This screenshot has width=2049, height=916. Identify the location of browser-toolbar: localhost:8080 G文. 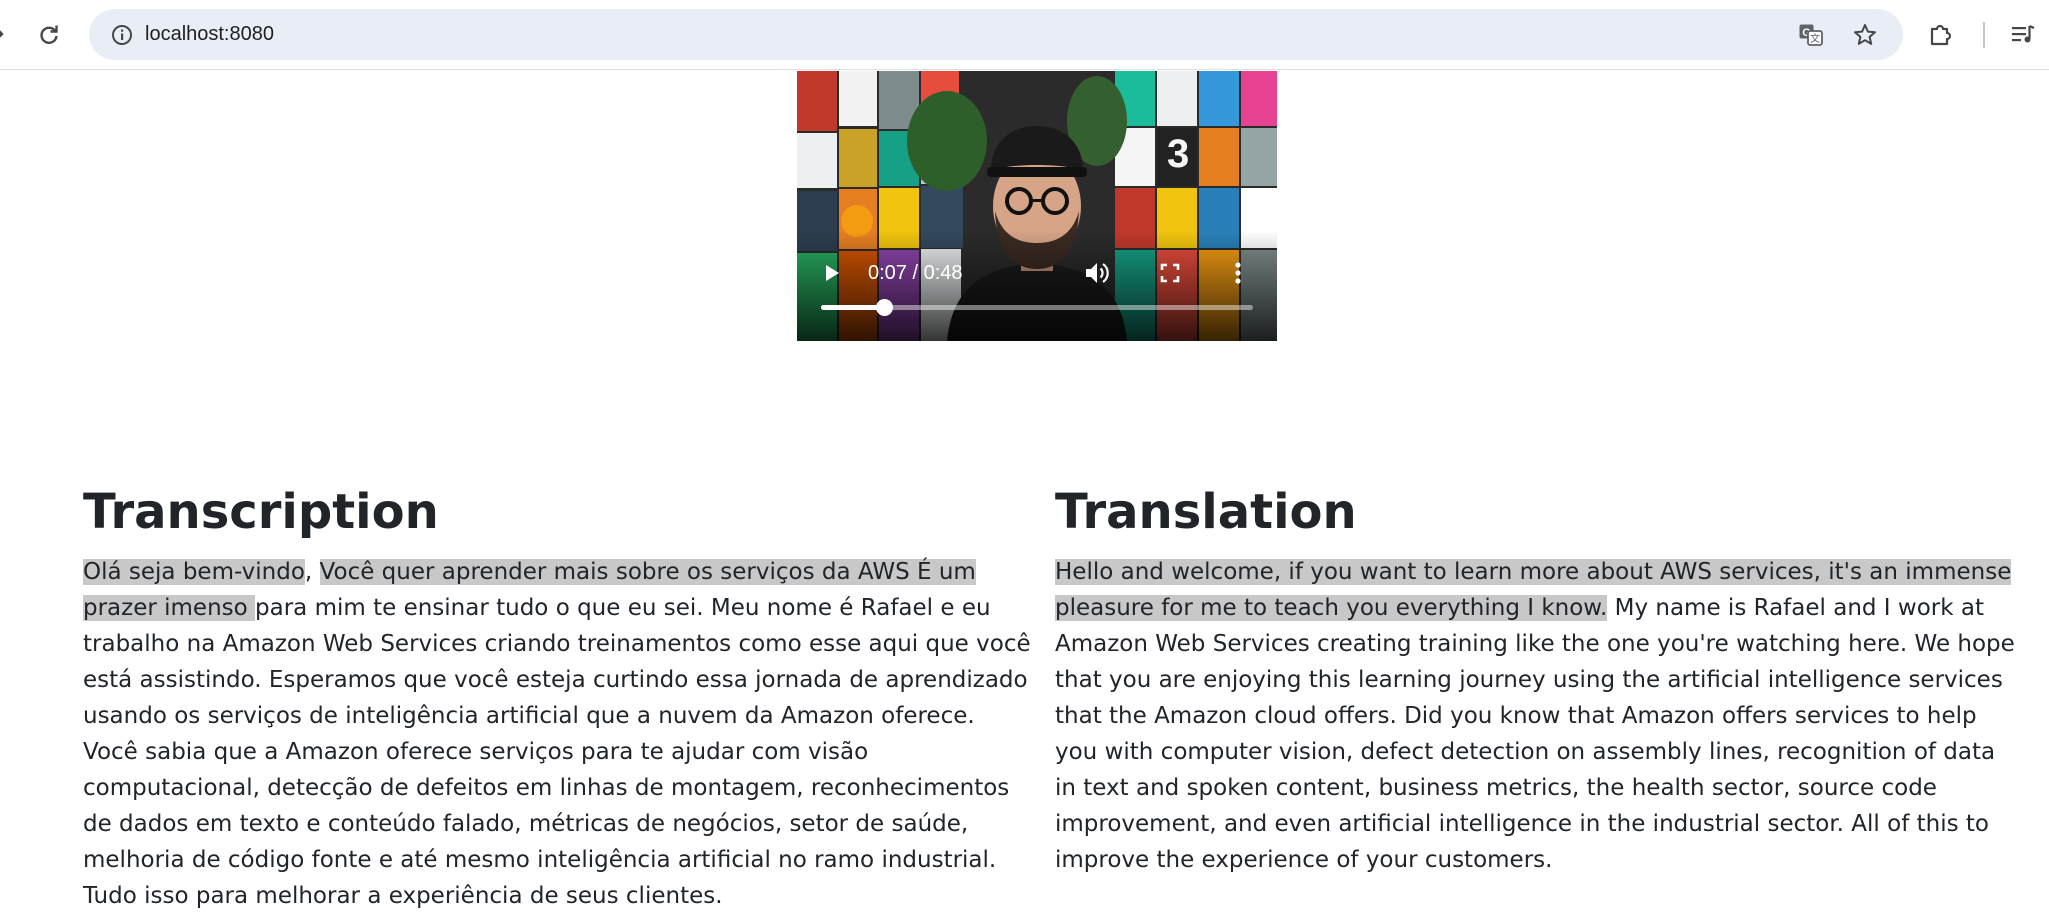
(1024, 35).